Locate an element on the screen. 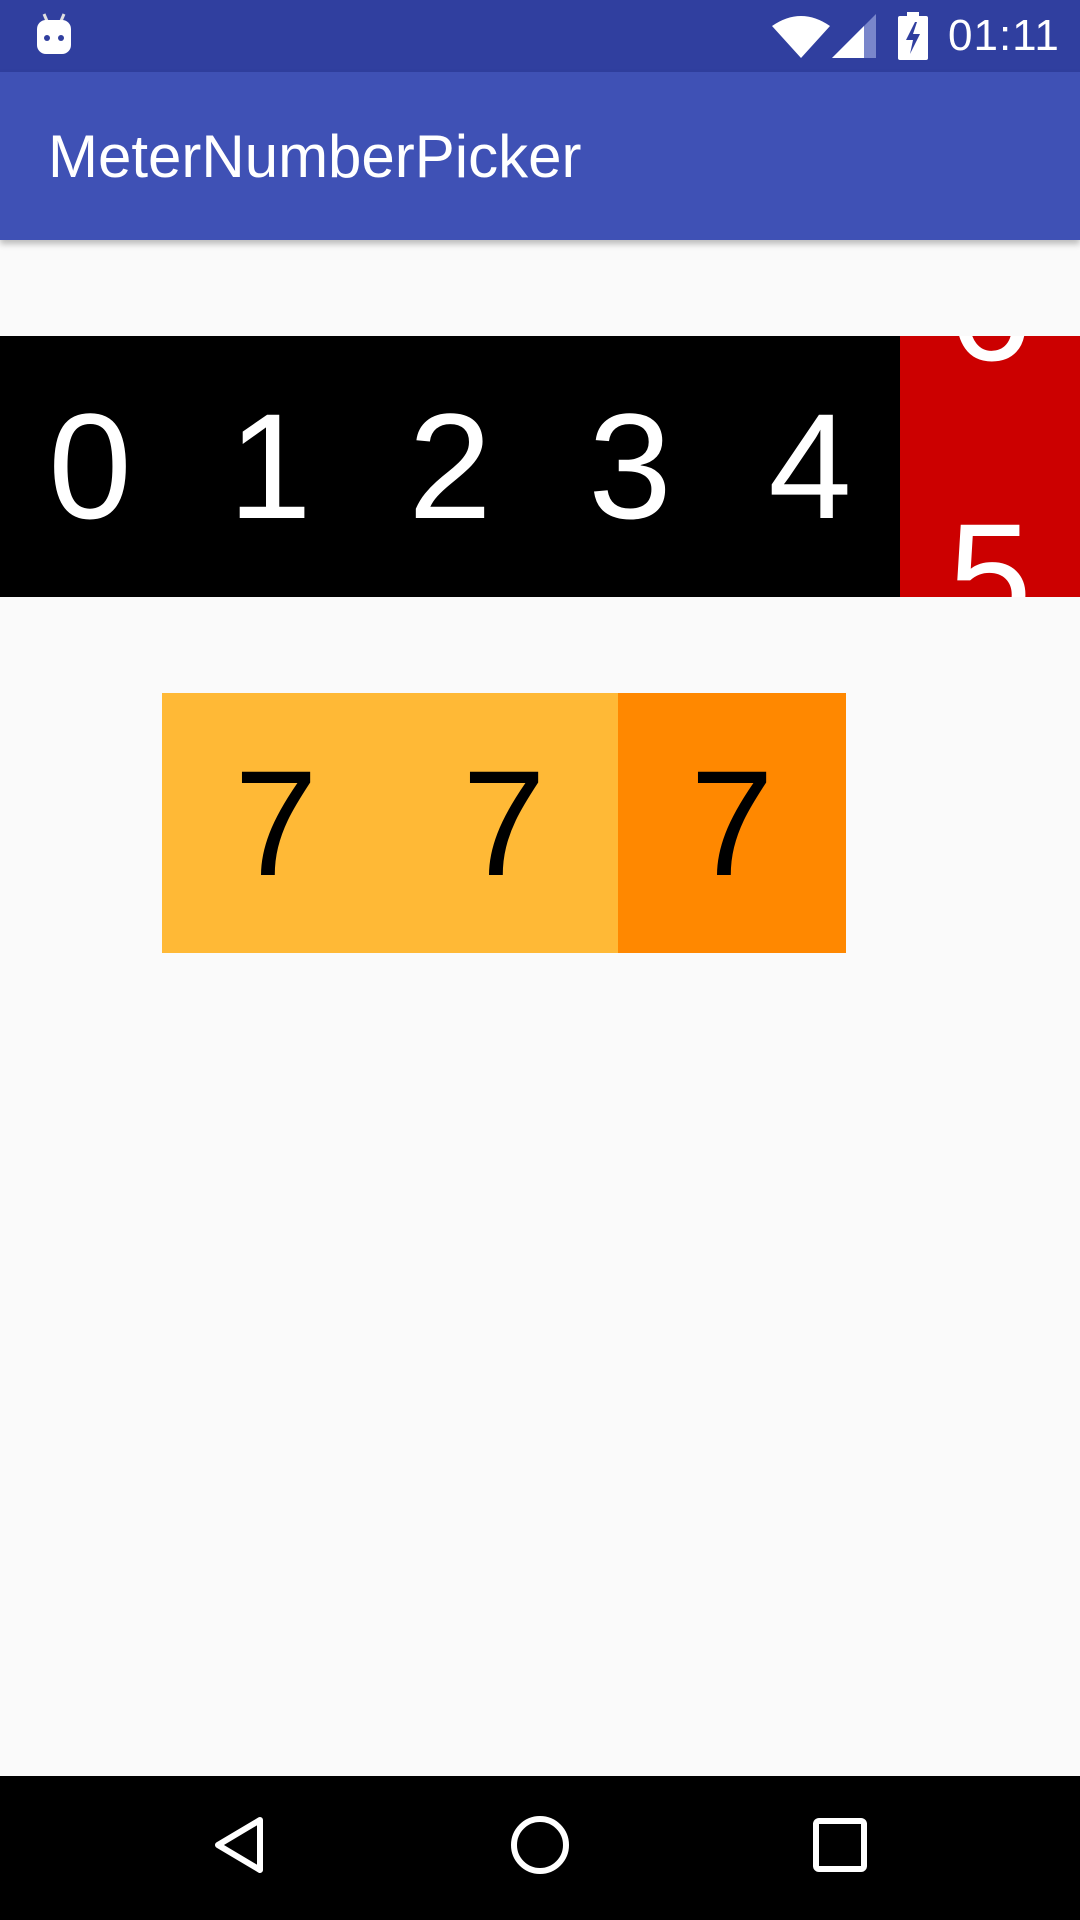  app-bar: MeterNumberPicker is located at coordinates (540, 156).